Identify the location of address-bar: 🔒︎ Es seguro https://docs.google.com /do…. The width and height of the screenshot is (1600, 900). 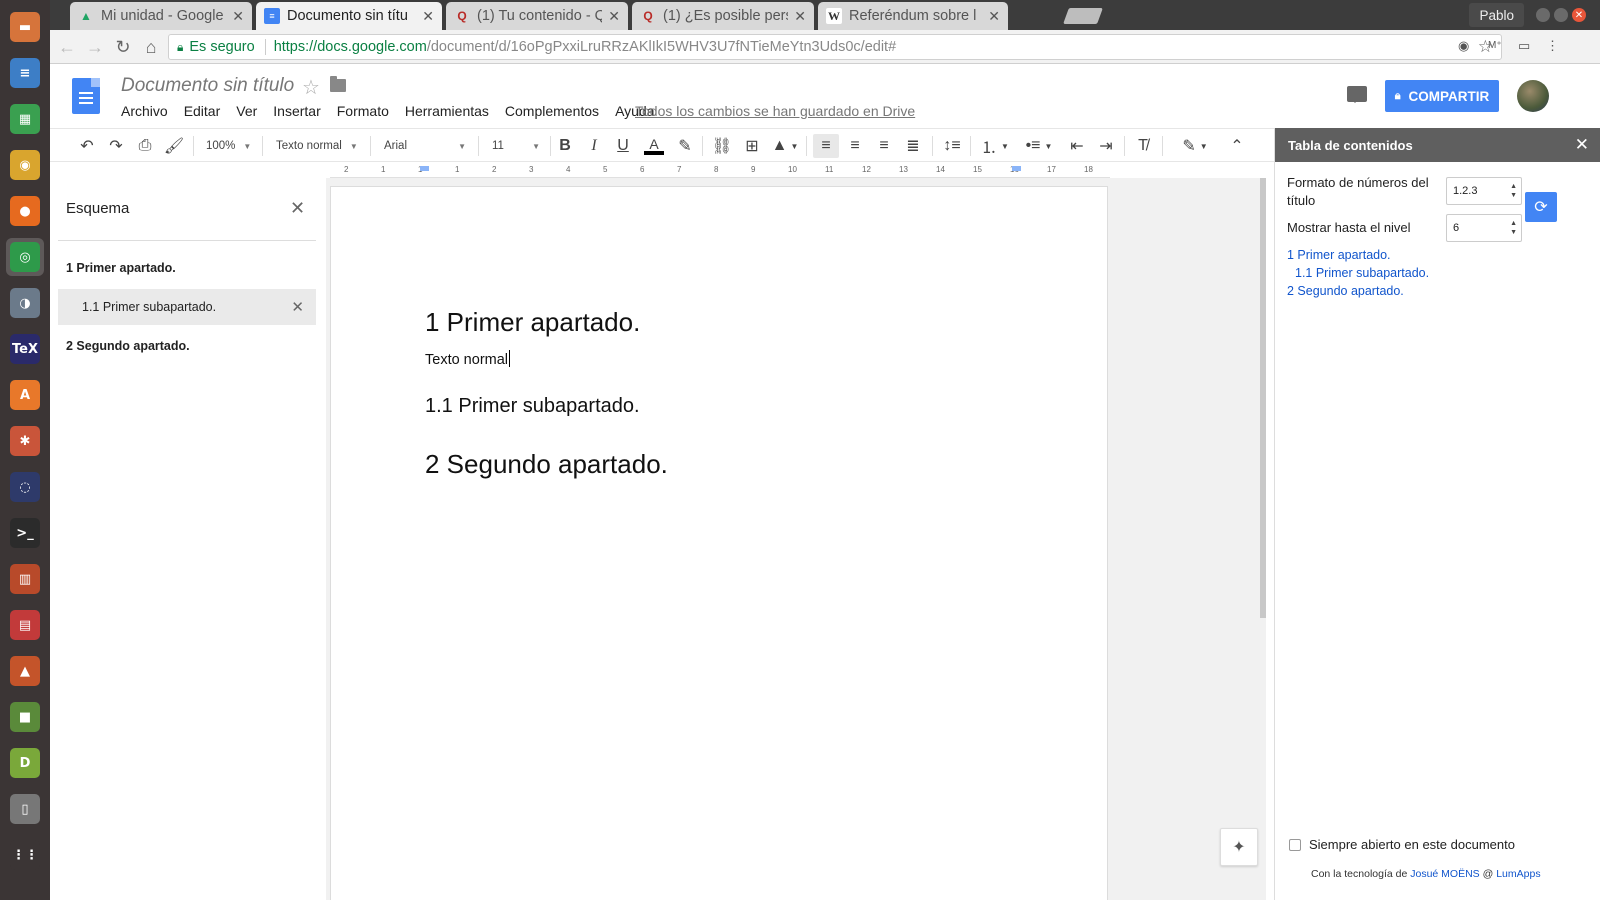
(835, 47).